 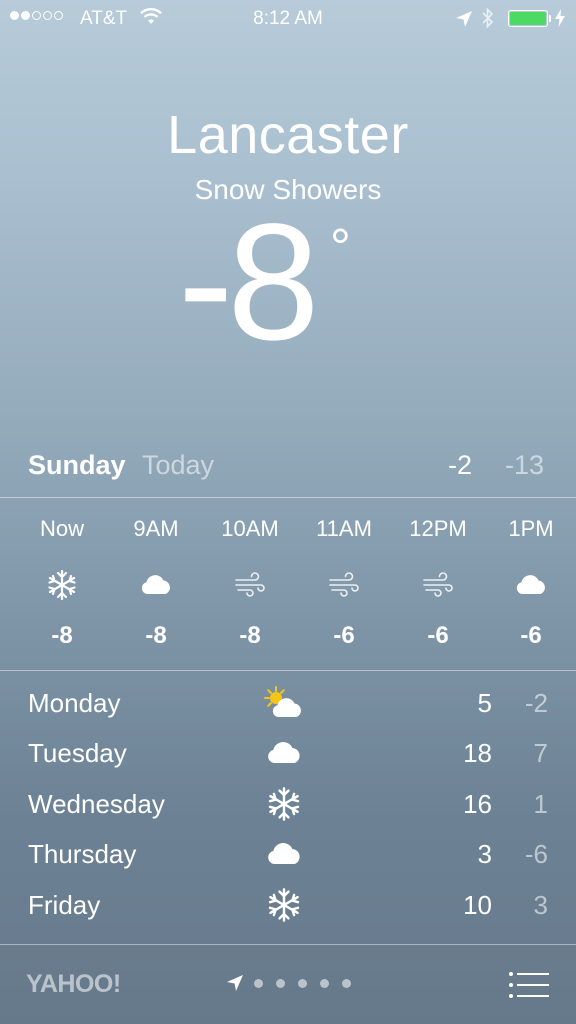 I want to click on today-high: -2, so click(x=460, y=465).